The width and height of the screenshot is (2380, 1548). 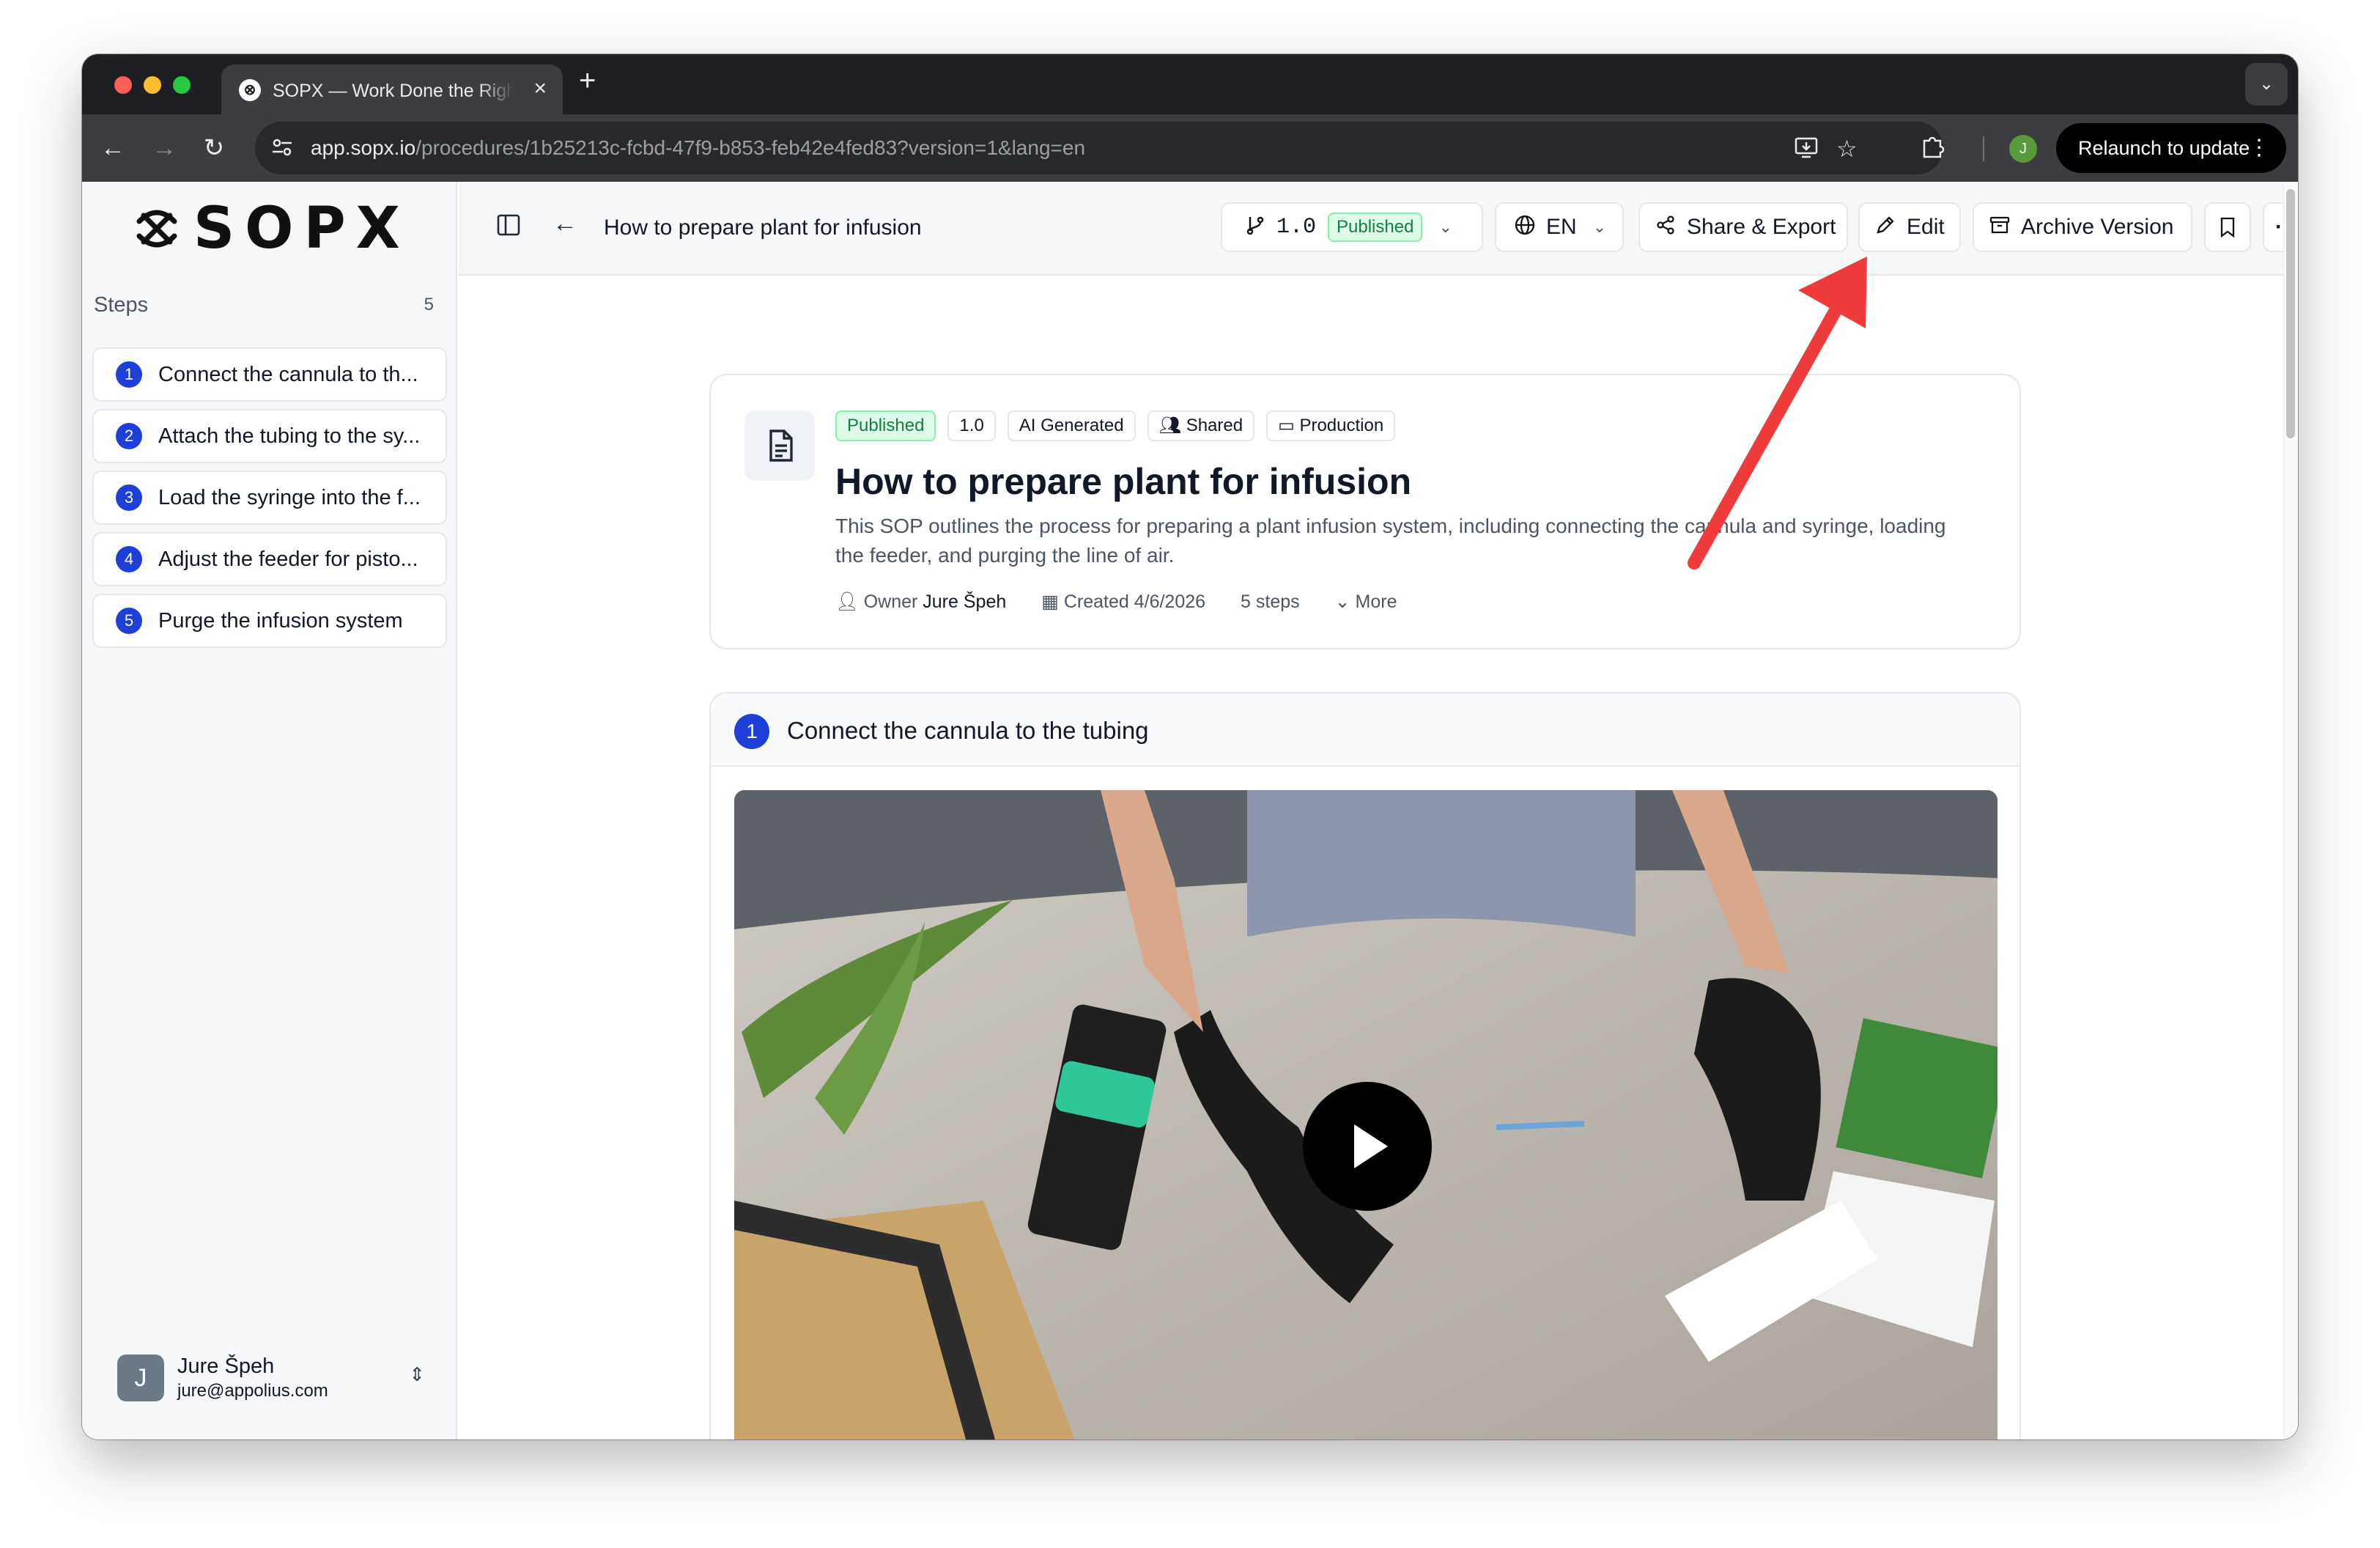 I want to click on user-menu: J Jure Špeh jure@appolius.com ⇕, so click(x=271, y=1379).